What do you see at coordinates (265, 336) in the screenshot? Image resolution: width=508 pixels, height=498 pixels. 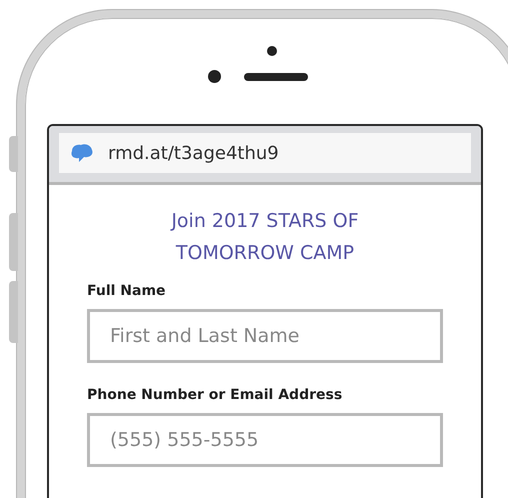 I see `input-field: First and Last Name` at bounding box center [265, 336].